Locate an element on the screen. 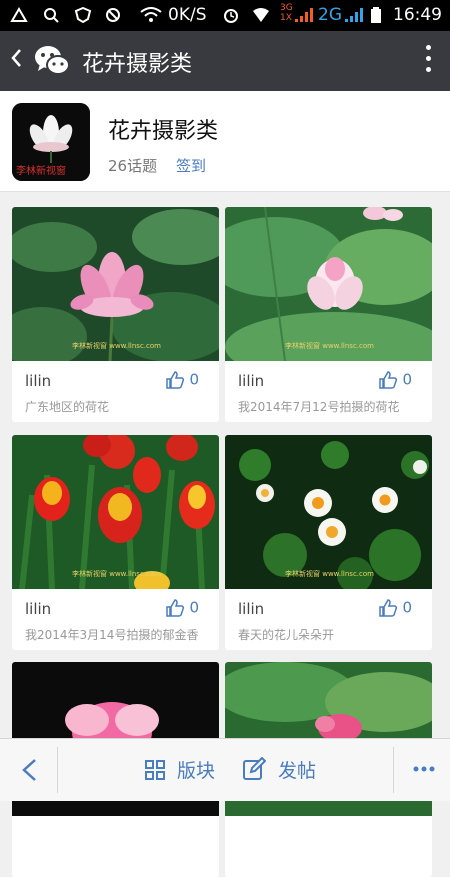 This screenshot has width=450, height=877. post-card: 李林新视窗 www.llnsc.com lilin 0 春天的花儿朵朵开 is located at coordinates (328, 542).